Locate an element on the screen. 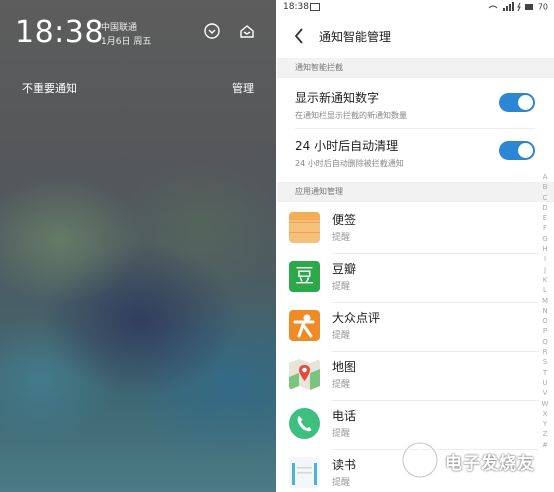  index-letter: A is located at coordinates (545, 177).